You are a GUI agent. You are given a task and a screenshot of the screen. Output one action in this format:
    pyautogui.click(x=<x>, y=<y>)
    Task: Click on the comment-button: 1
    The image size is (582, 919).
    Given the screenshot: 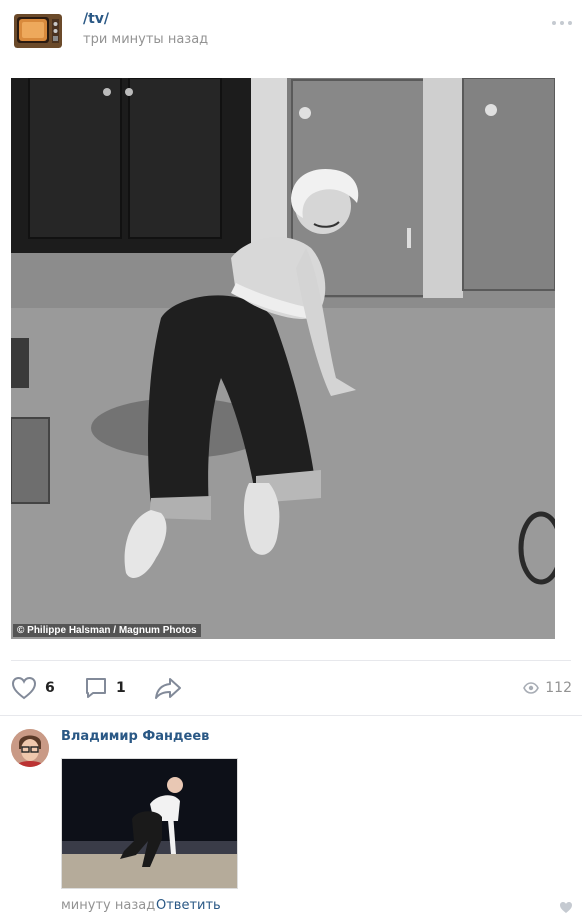 What is the action you would take?
    pyautogui.click(x=105, y=688)
    